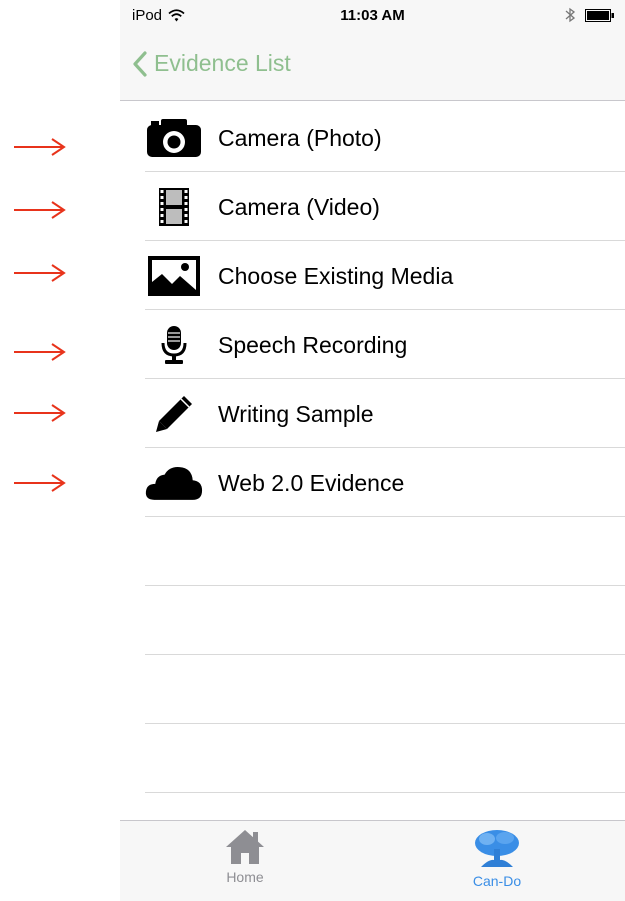  I want to click on chevron-left-icon, so click(140, 63).